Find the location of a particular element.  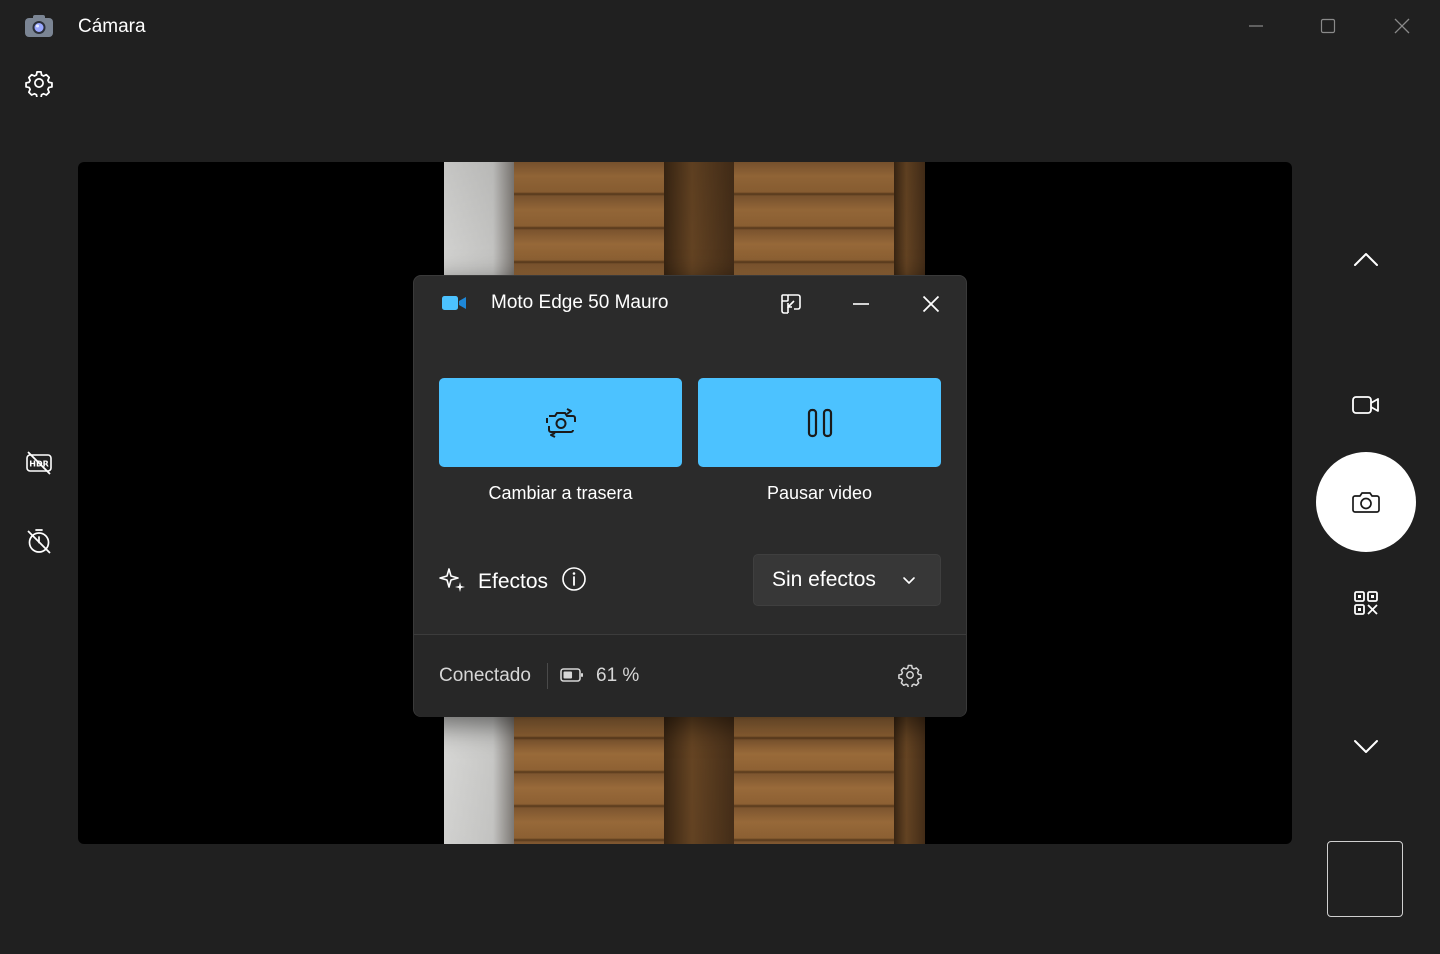

qr-mode-button is located at coordinates (1366, 603).